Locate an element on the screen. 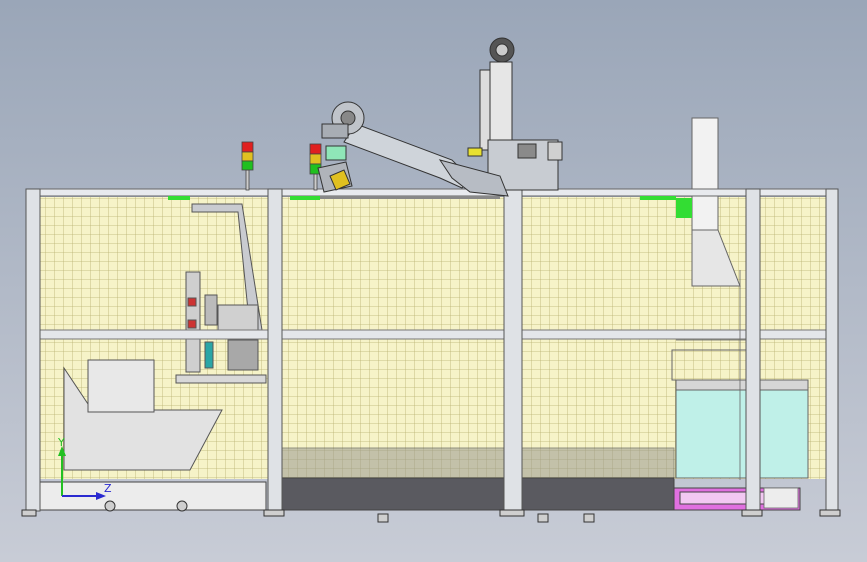 The width and height of the screenshot is (867, 562). mid-beam is located at coordinates (435, 334).